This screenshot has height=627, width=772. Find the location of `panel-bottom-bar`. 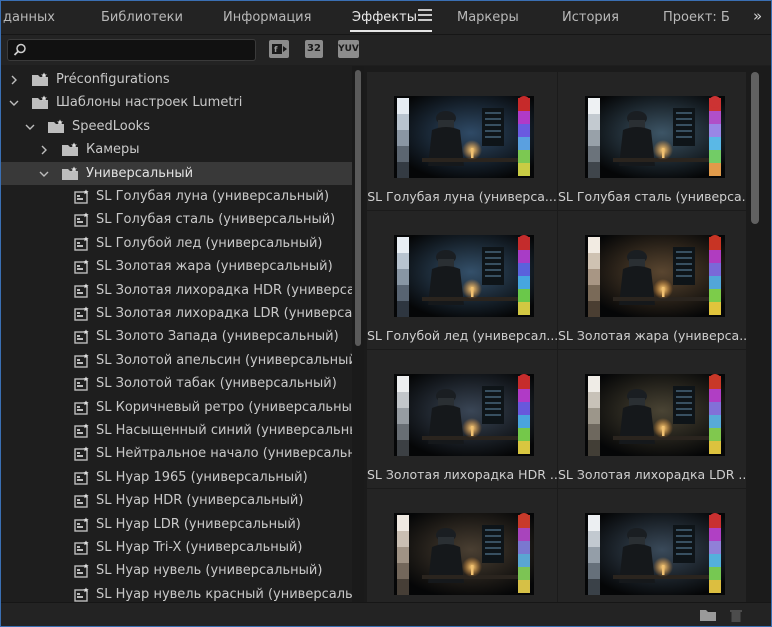

panel-bottom-bar is located at coordinates (386, 614).